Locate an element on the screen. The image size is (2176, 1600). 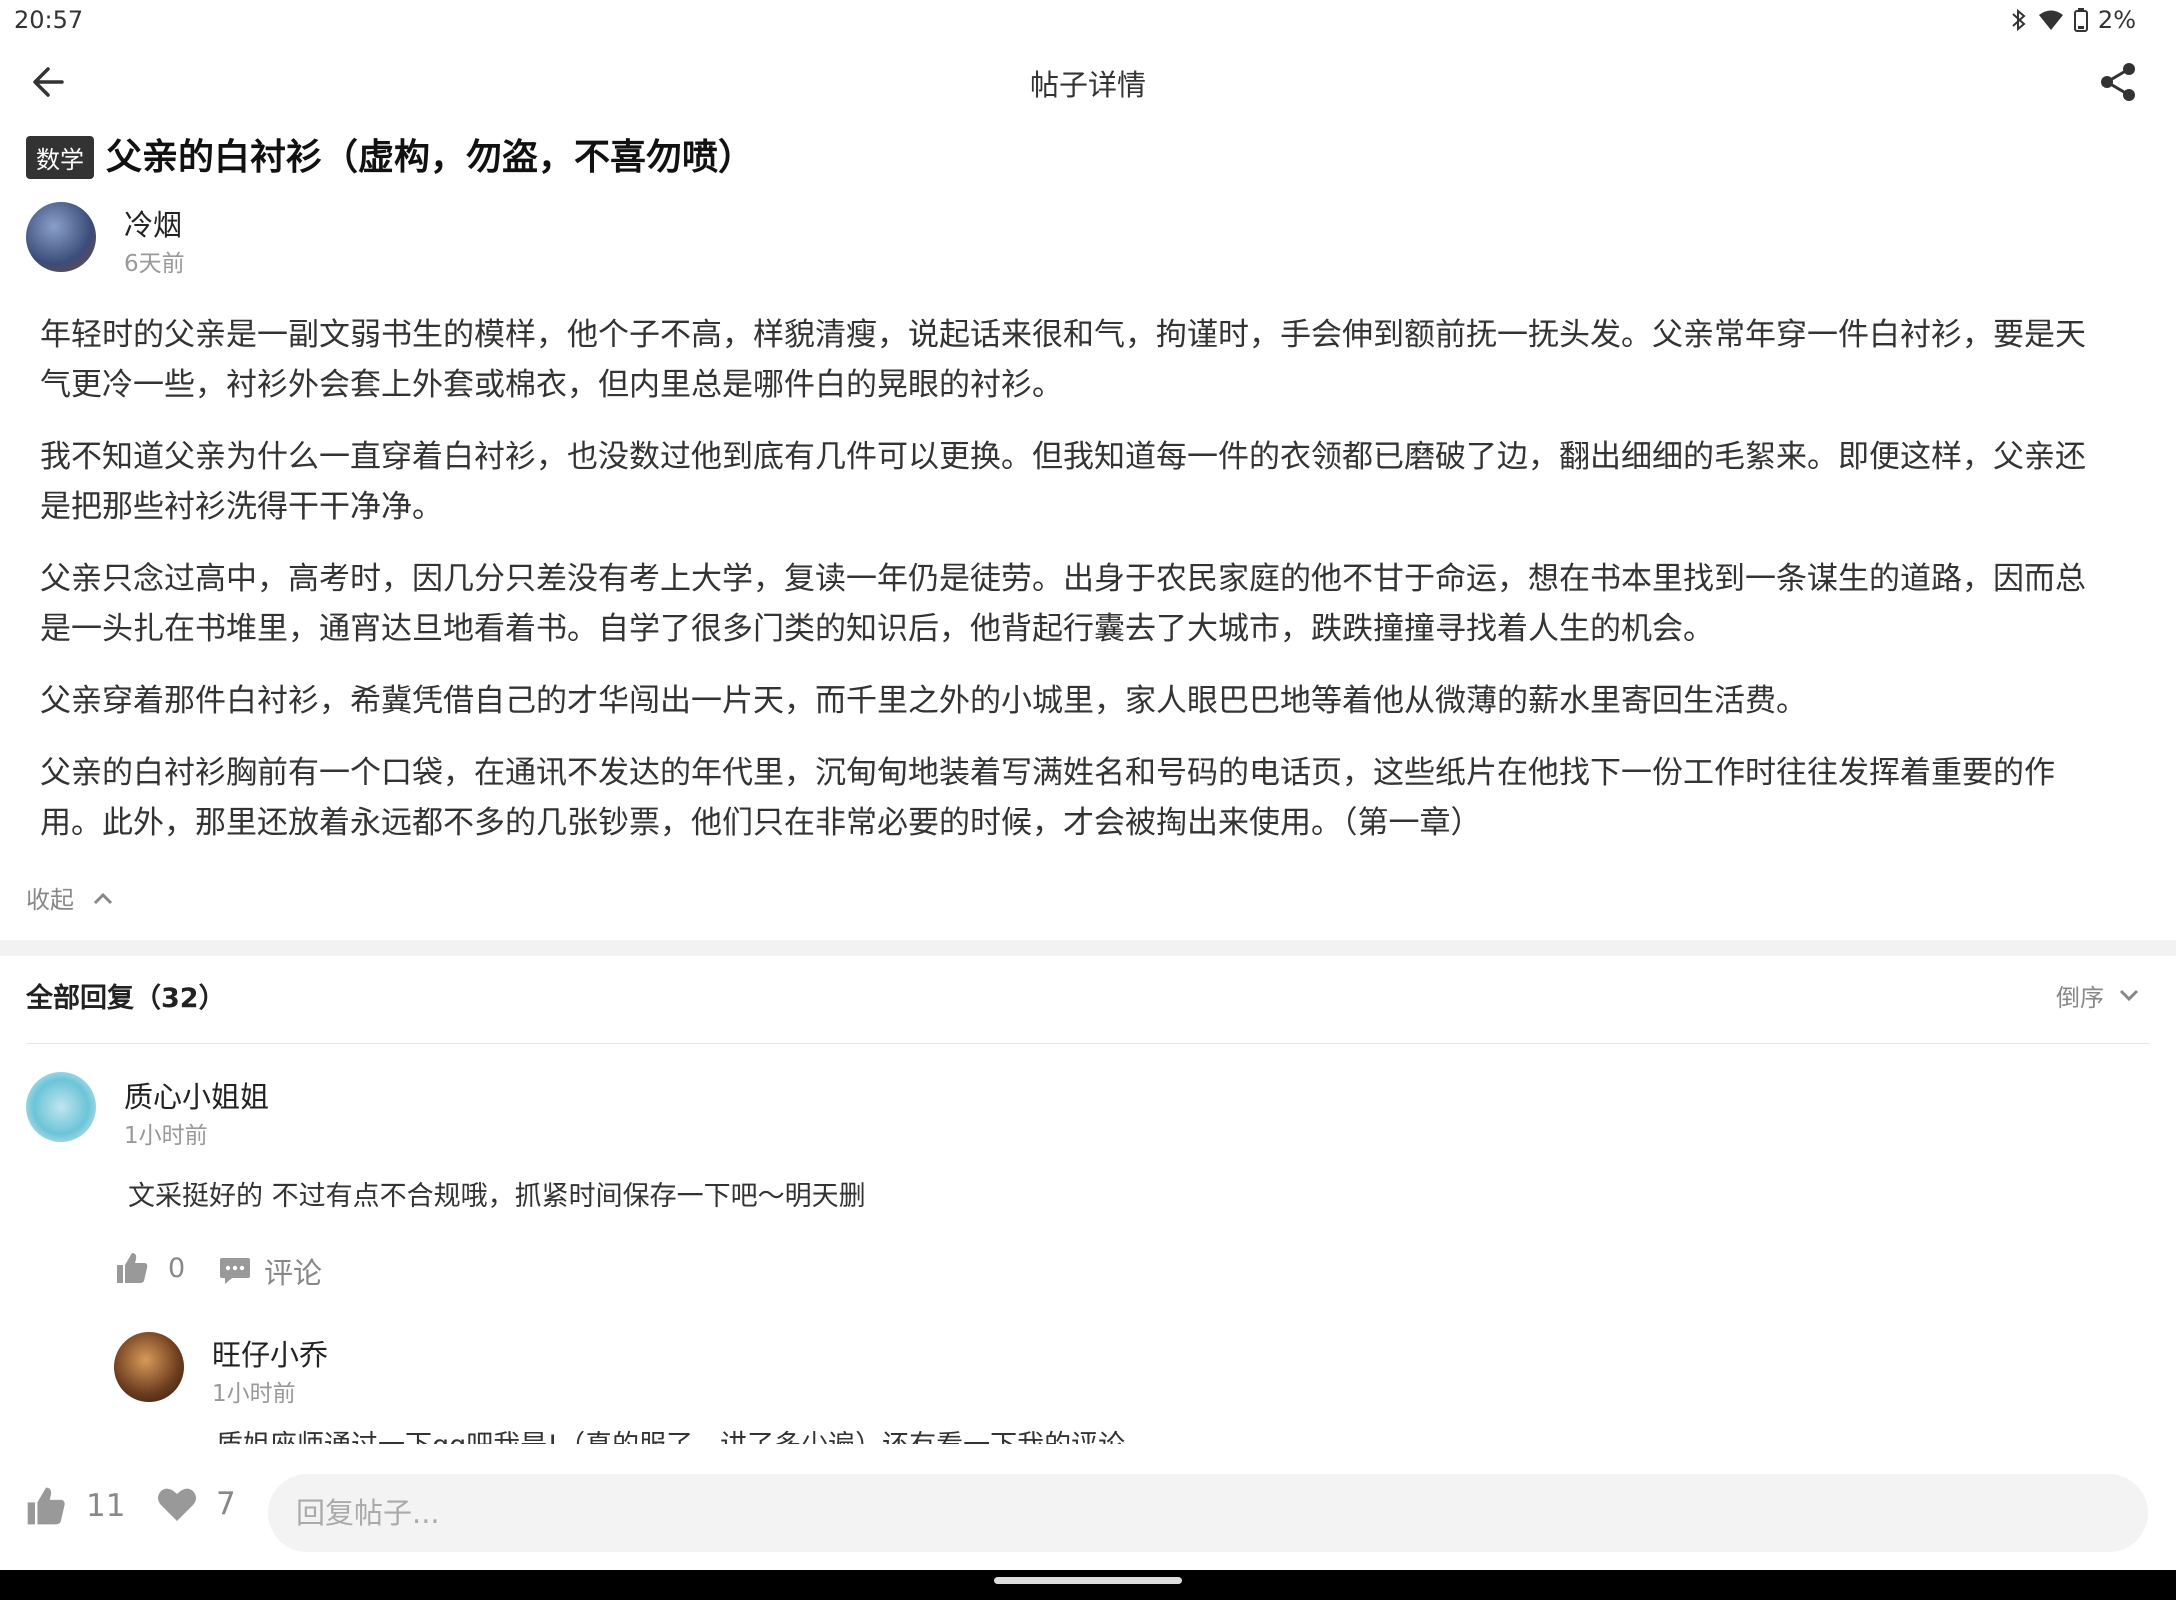
chevron-down-icon is located at coordinates (2129, 995).